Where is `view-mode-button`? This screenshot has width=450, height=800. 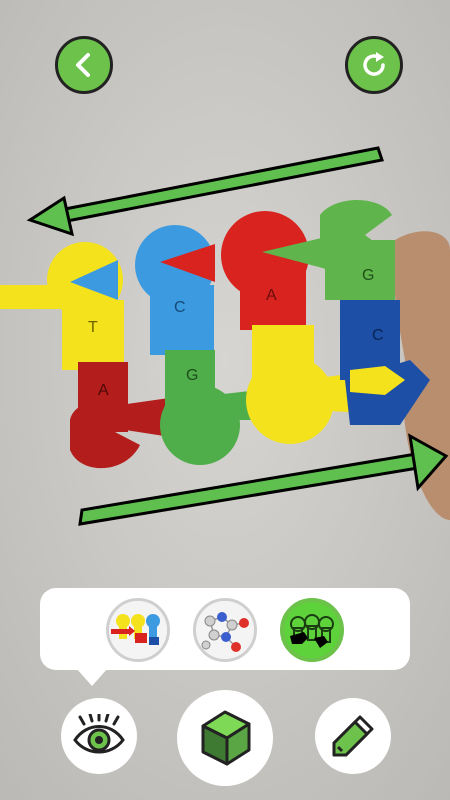
view-mode-button is located at coordinates (99, 736).